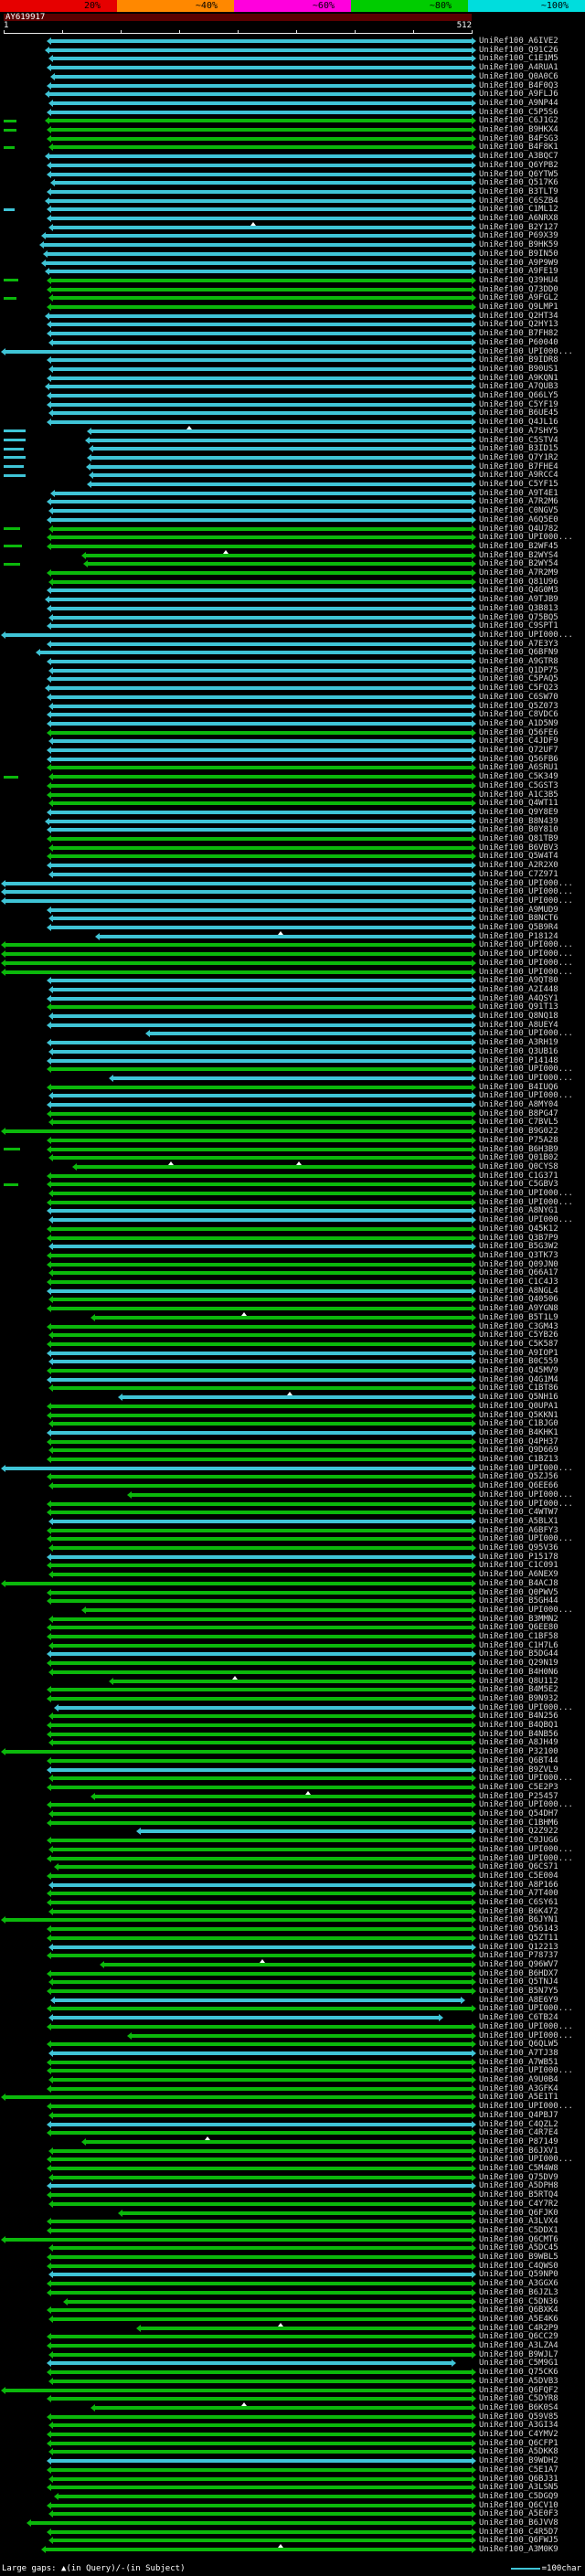 This screenshot has height=2576, width=585. I want to click on hit-label: UniRef100_B5DG44, so click(518, 1654).